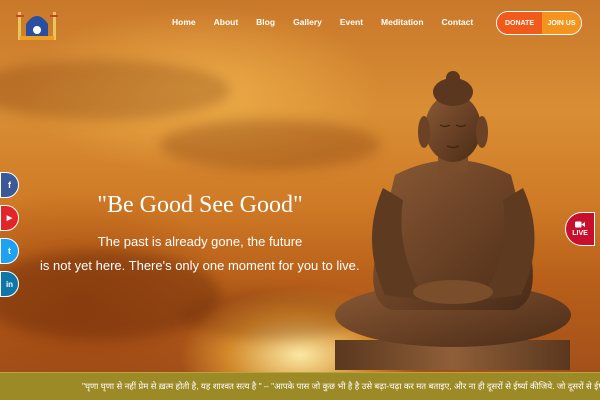 The width and height of the screenshot is (600, 400). What do you see at coordinates (519, 23) in the screenshot?
I see `donate-button: DONATE` at bounding box center [519, 23].